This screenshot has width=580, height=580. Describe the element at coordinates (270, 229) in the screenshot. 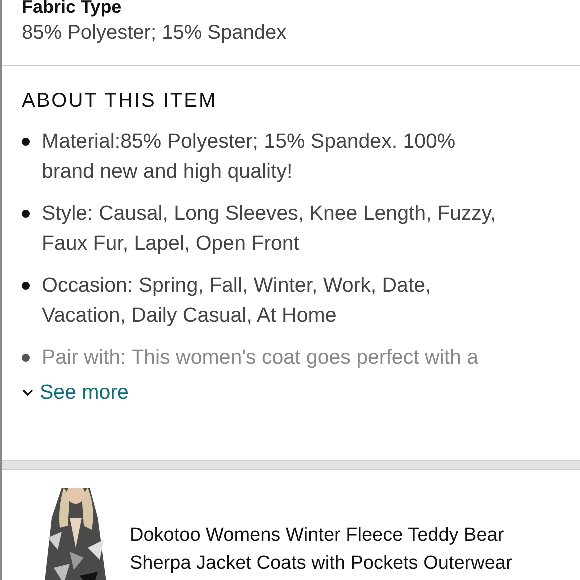

I see `bullet-text: Style: Causal, Long Sleeves, Knee Length, Fuzzy, Faux Fur, Lapel, Open Front` at that location.